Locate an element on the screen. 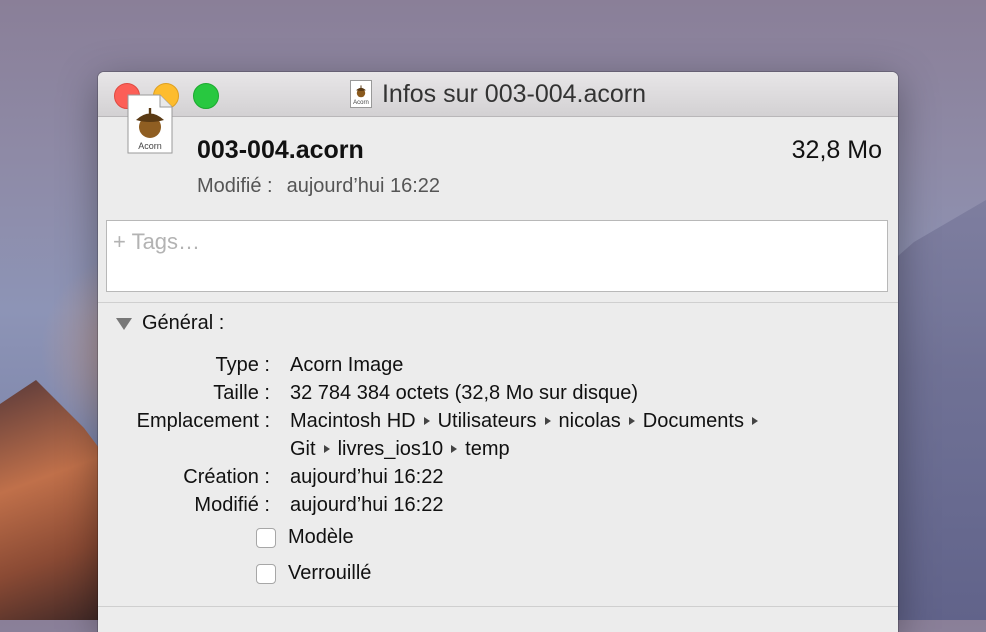 The image size is (986, 632). locked-checkbox-row: Verrouillé is located at coordinates (313, 573).